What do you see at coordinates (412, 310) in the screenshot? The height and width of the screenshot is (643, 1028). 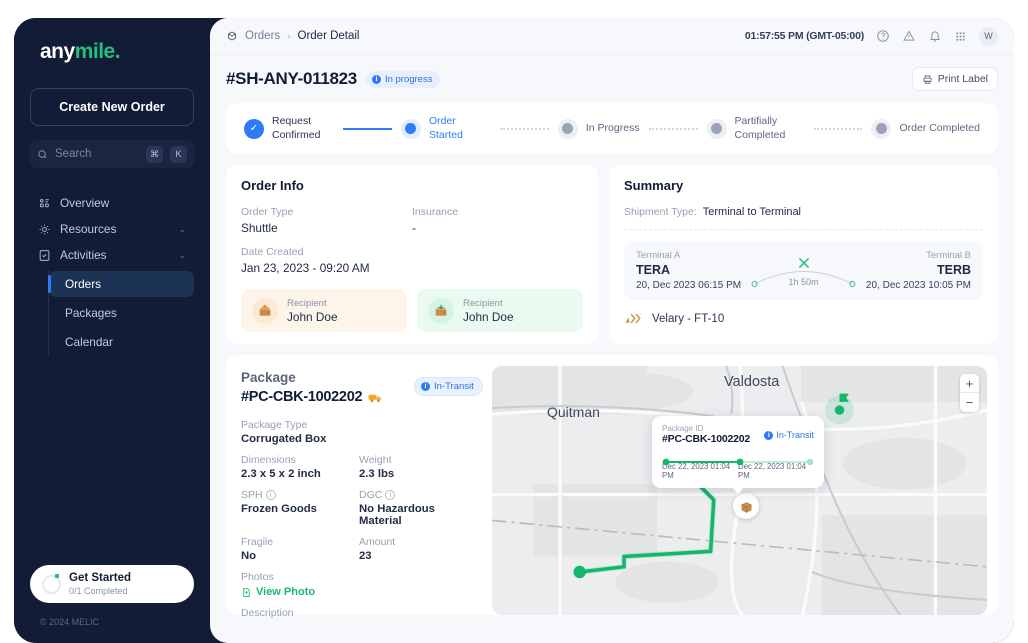 I see `recipients-row: Recipient John Doe Recipient John Doe` at bounding box center [412, 310].